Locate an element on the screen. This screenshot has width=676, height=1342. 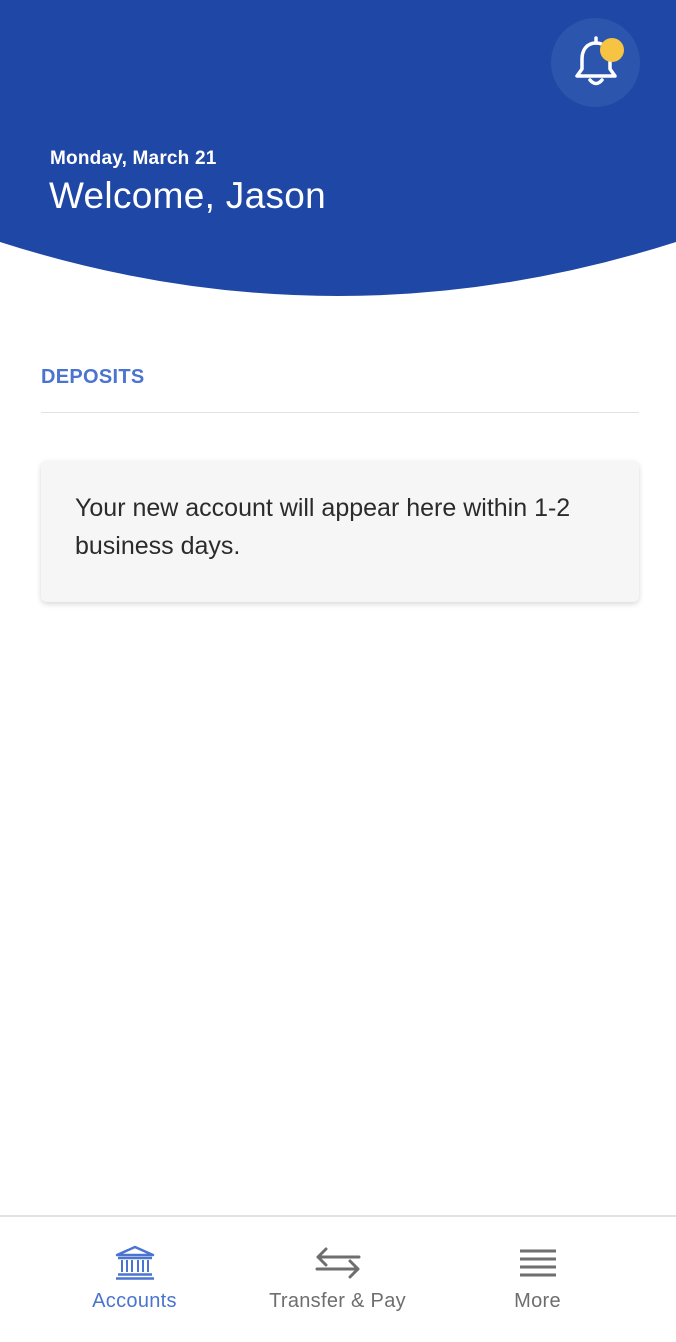
bank-icon is located at coordinates (134, 1262).